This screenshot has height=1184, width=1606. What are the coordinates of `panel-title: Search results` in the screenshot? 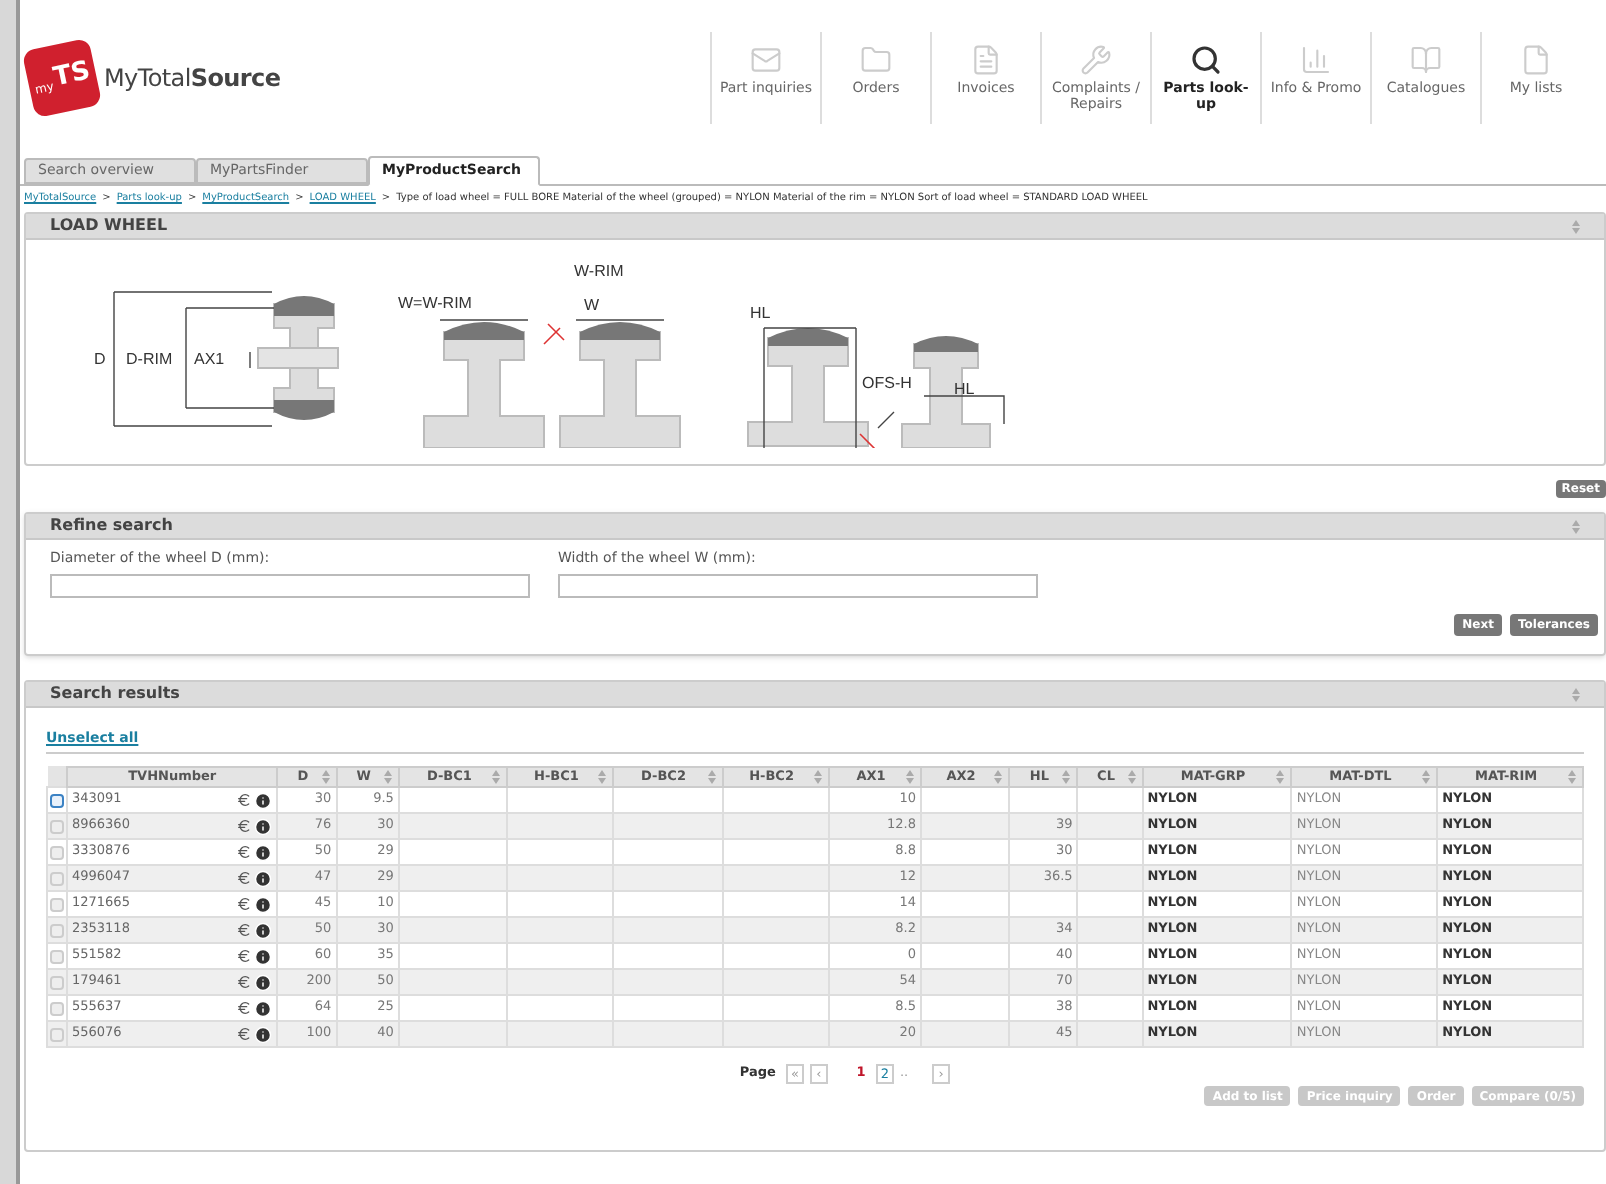 It's located at (115, 694).